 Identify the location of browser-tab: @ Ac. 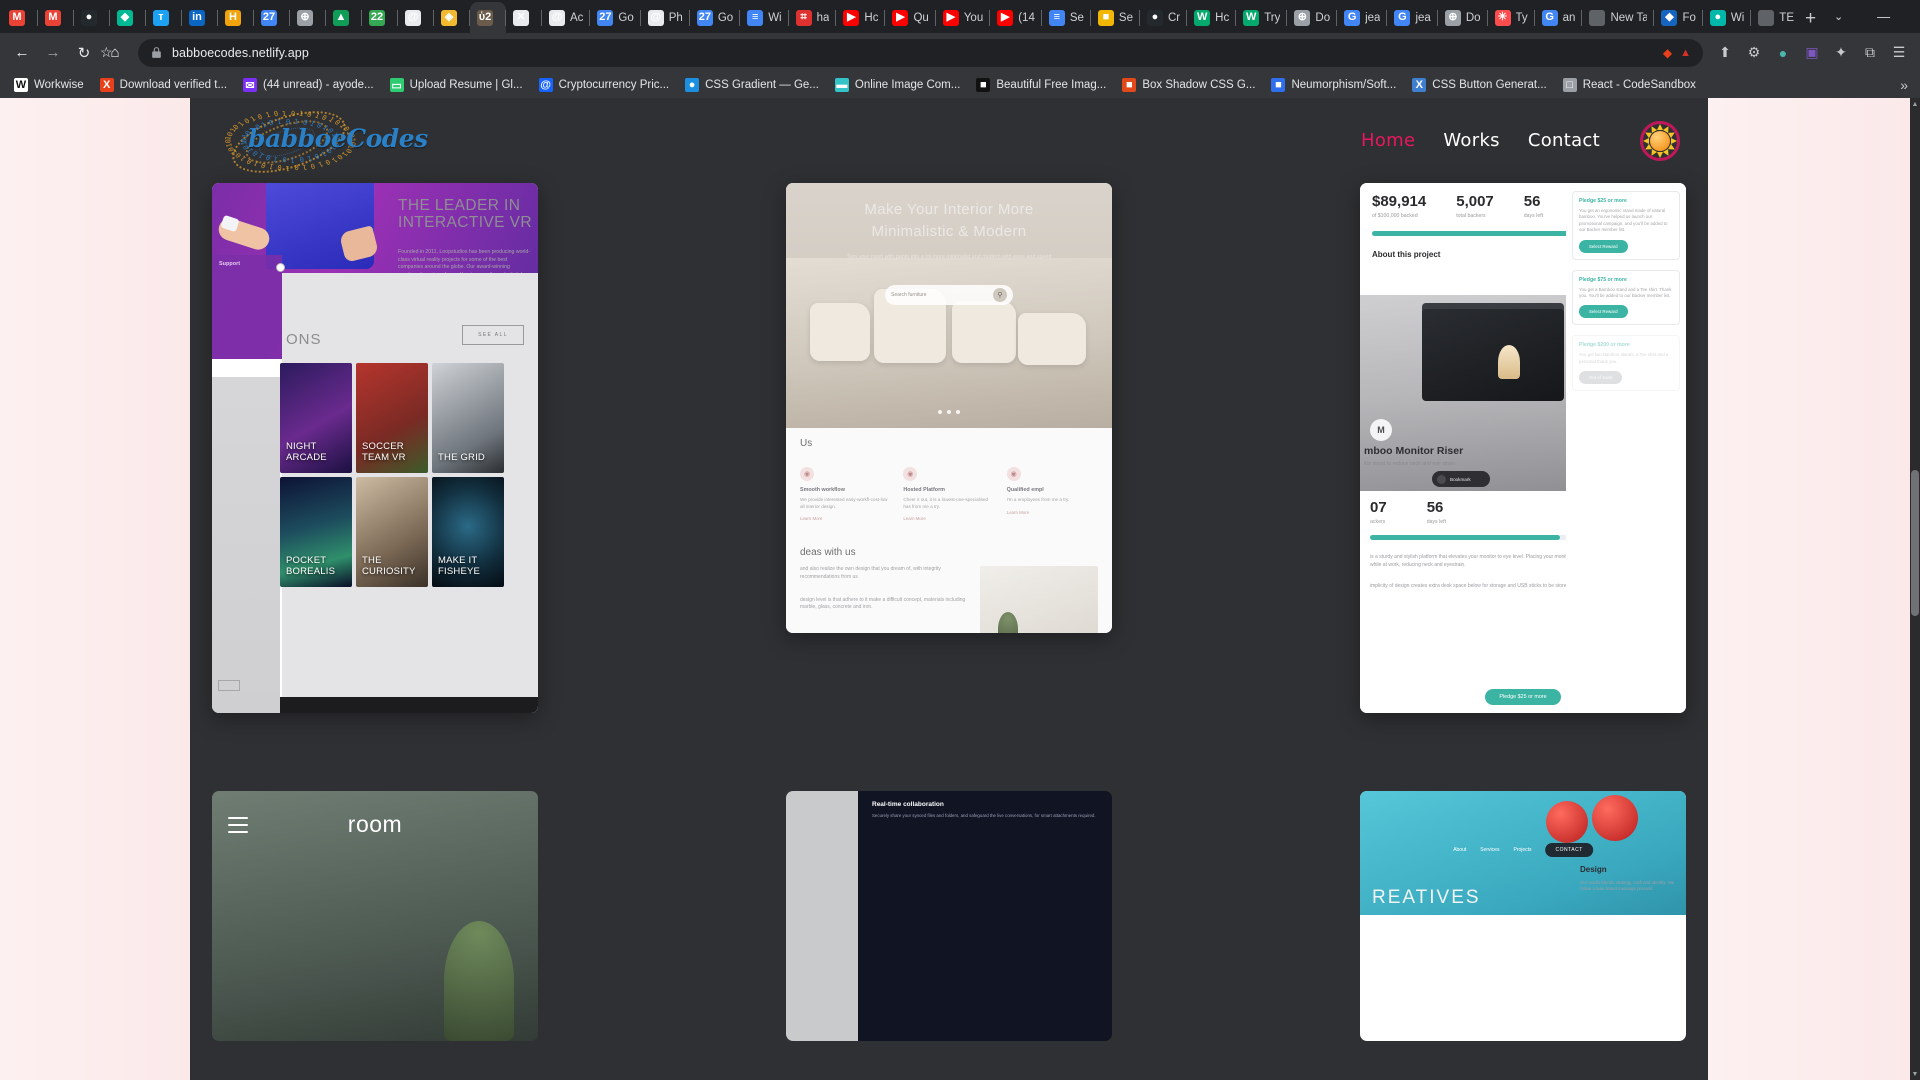
(566, 17).